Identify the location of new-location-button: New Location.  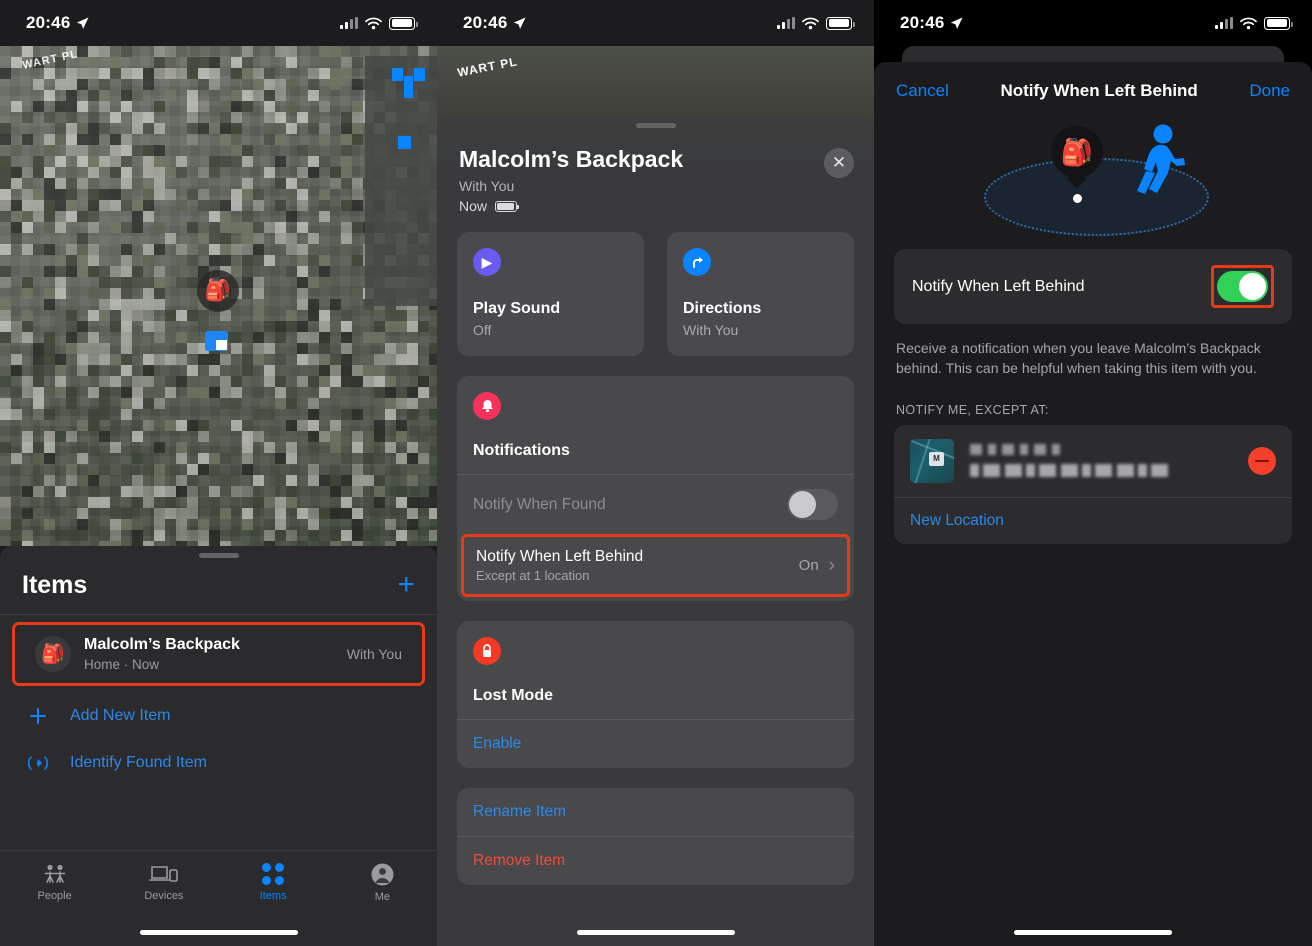
(1093, 520).